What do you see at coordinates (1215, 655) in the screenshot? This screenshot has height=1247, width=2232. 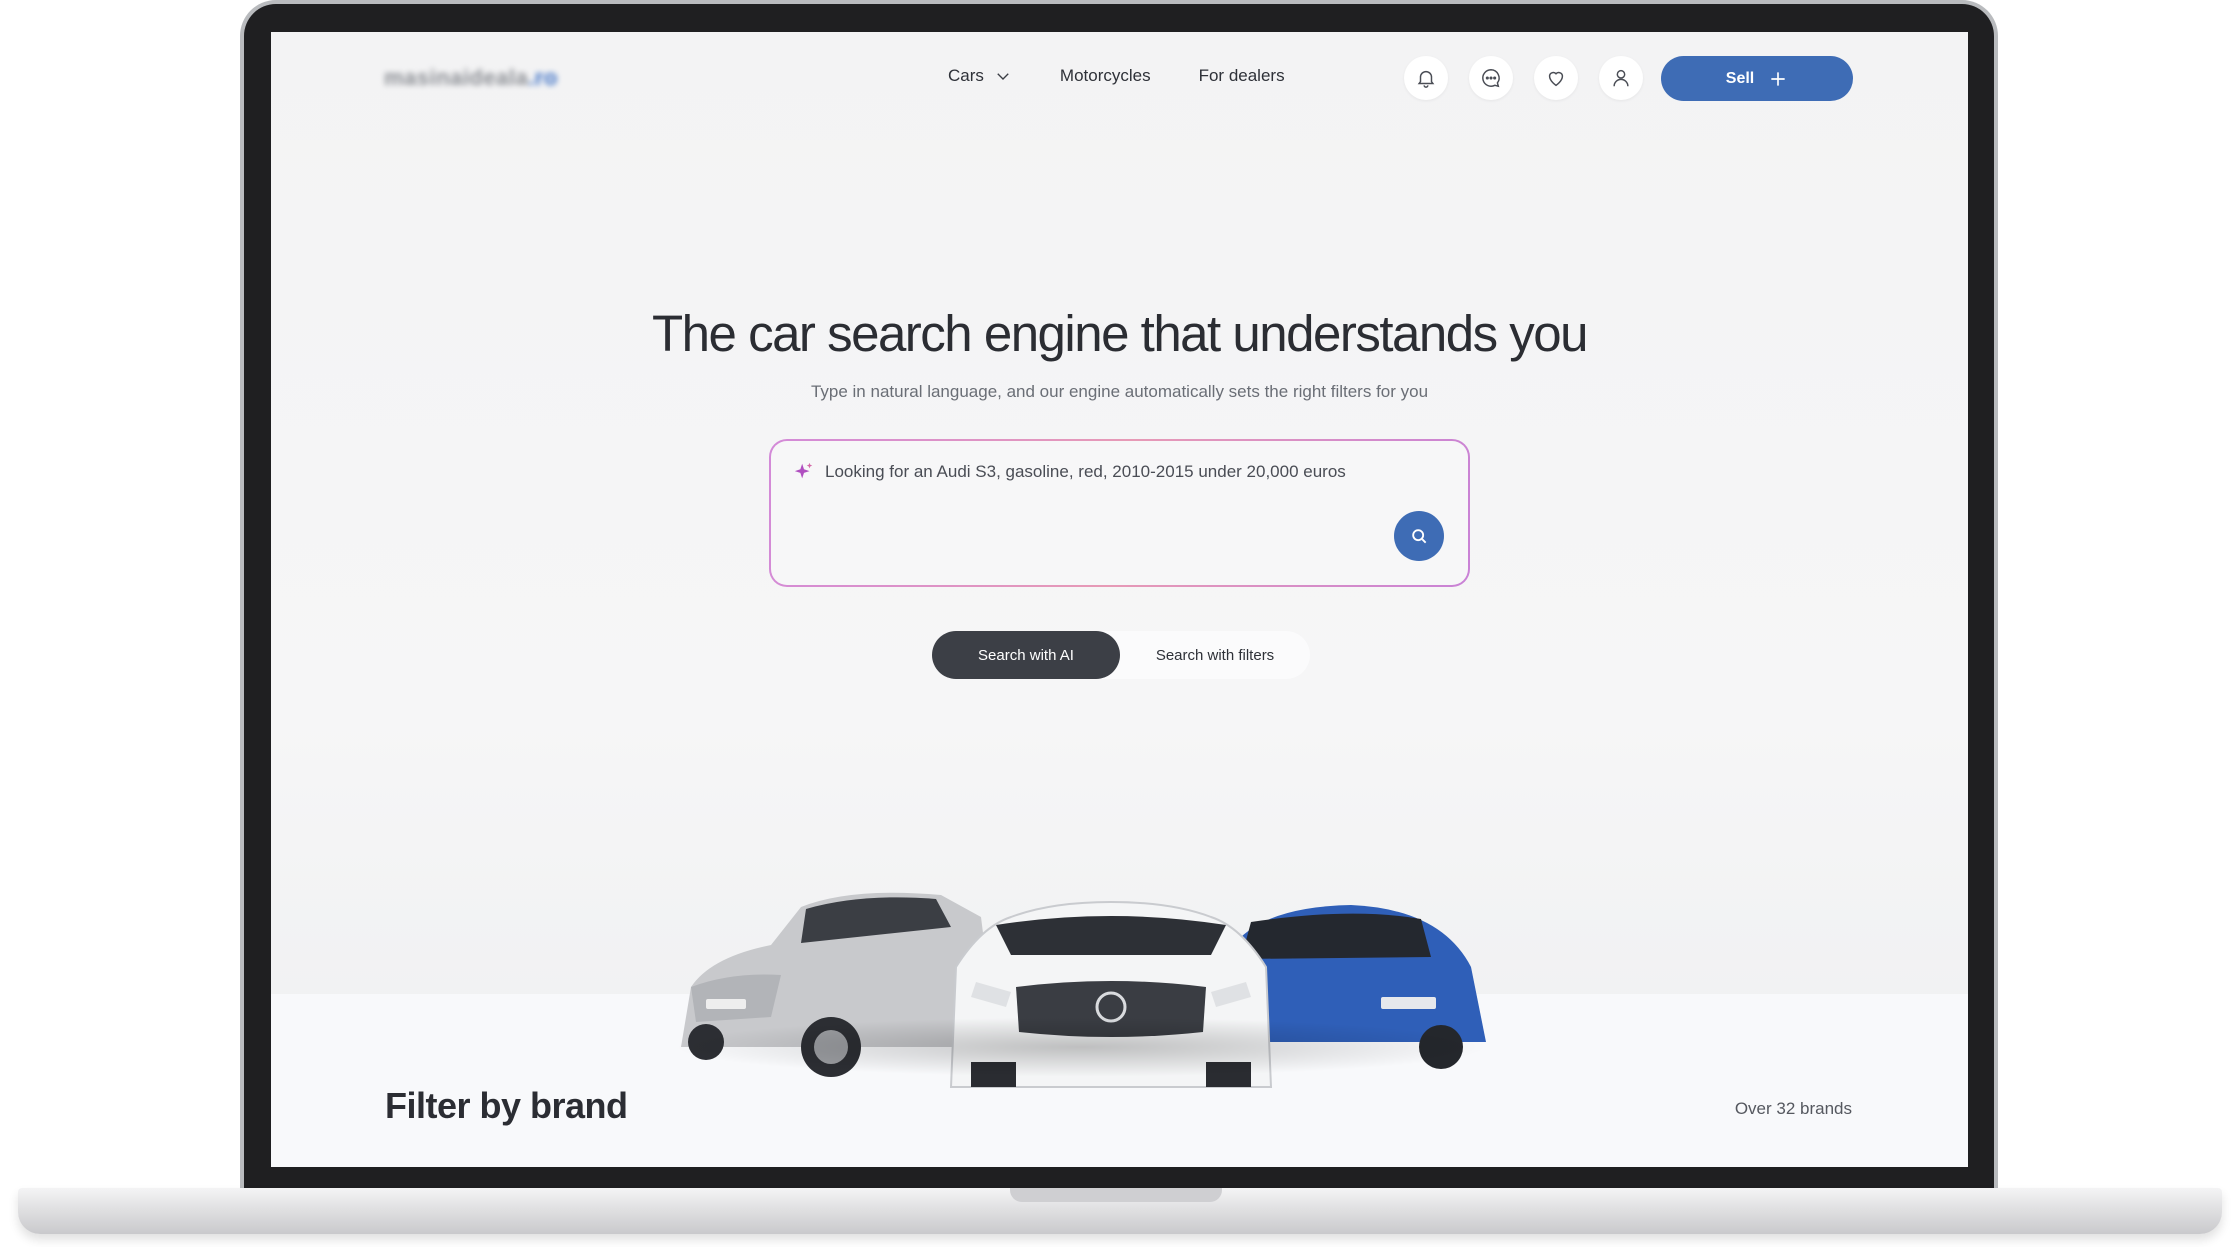 I see `search-with-filters-button: Search with filters` at bounding box center [1215, 655].